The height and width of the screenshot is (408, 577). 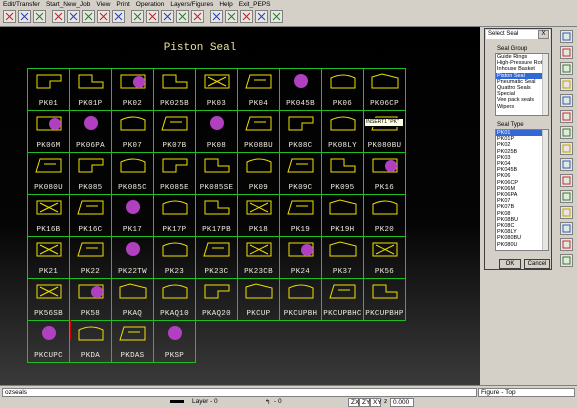 What do you see at coordinates (174, 131) in the screenshot?
I see `seal-cell: PK07B` at bounding box center [174, 131].